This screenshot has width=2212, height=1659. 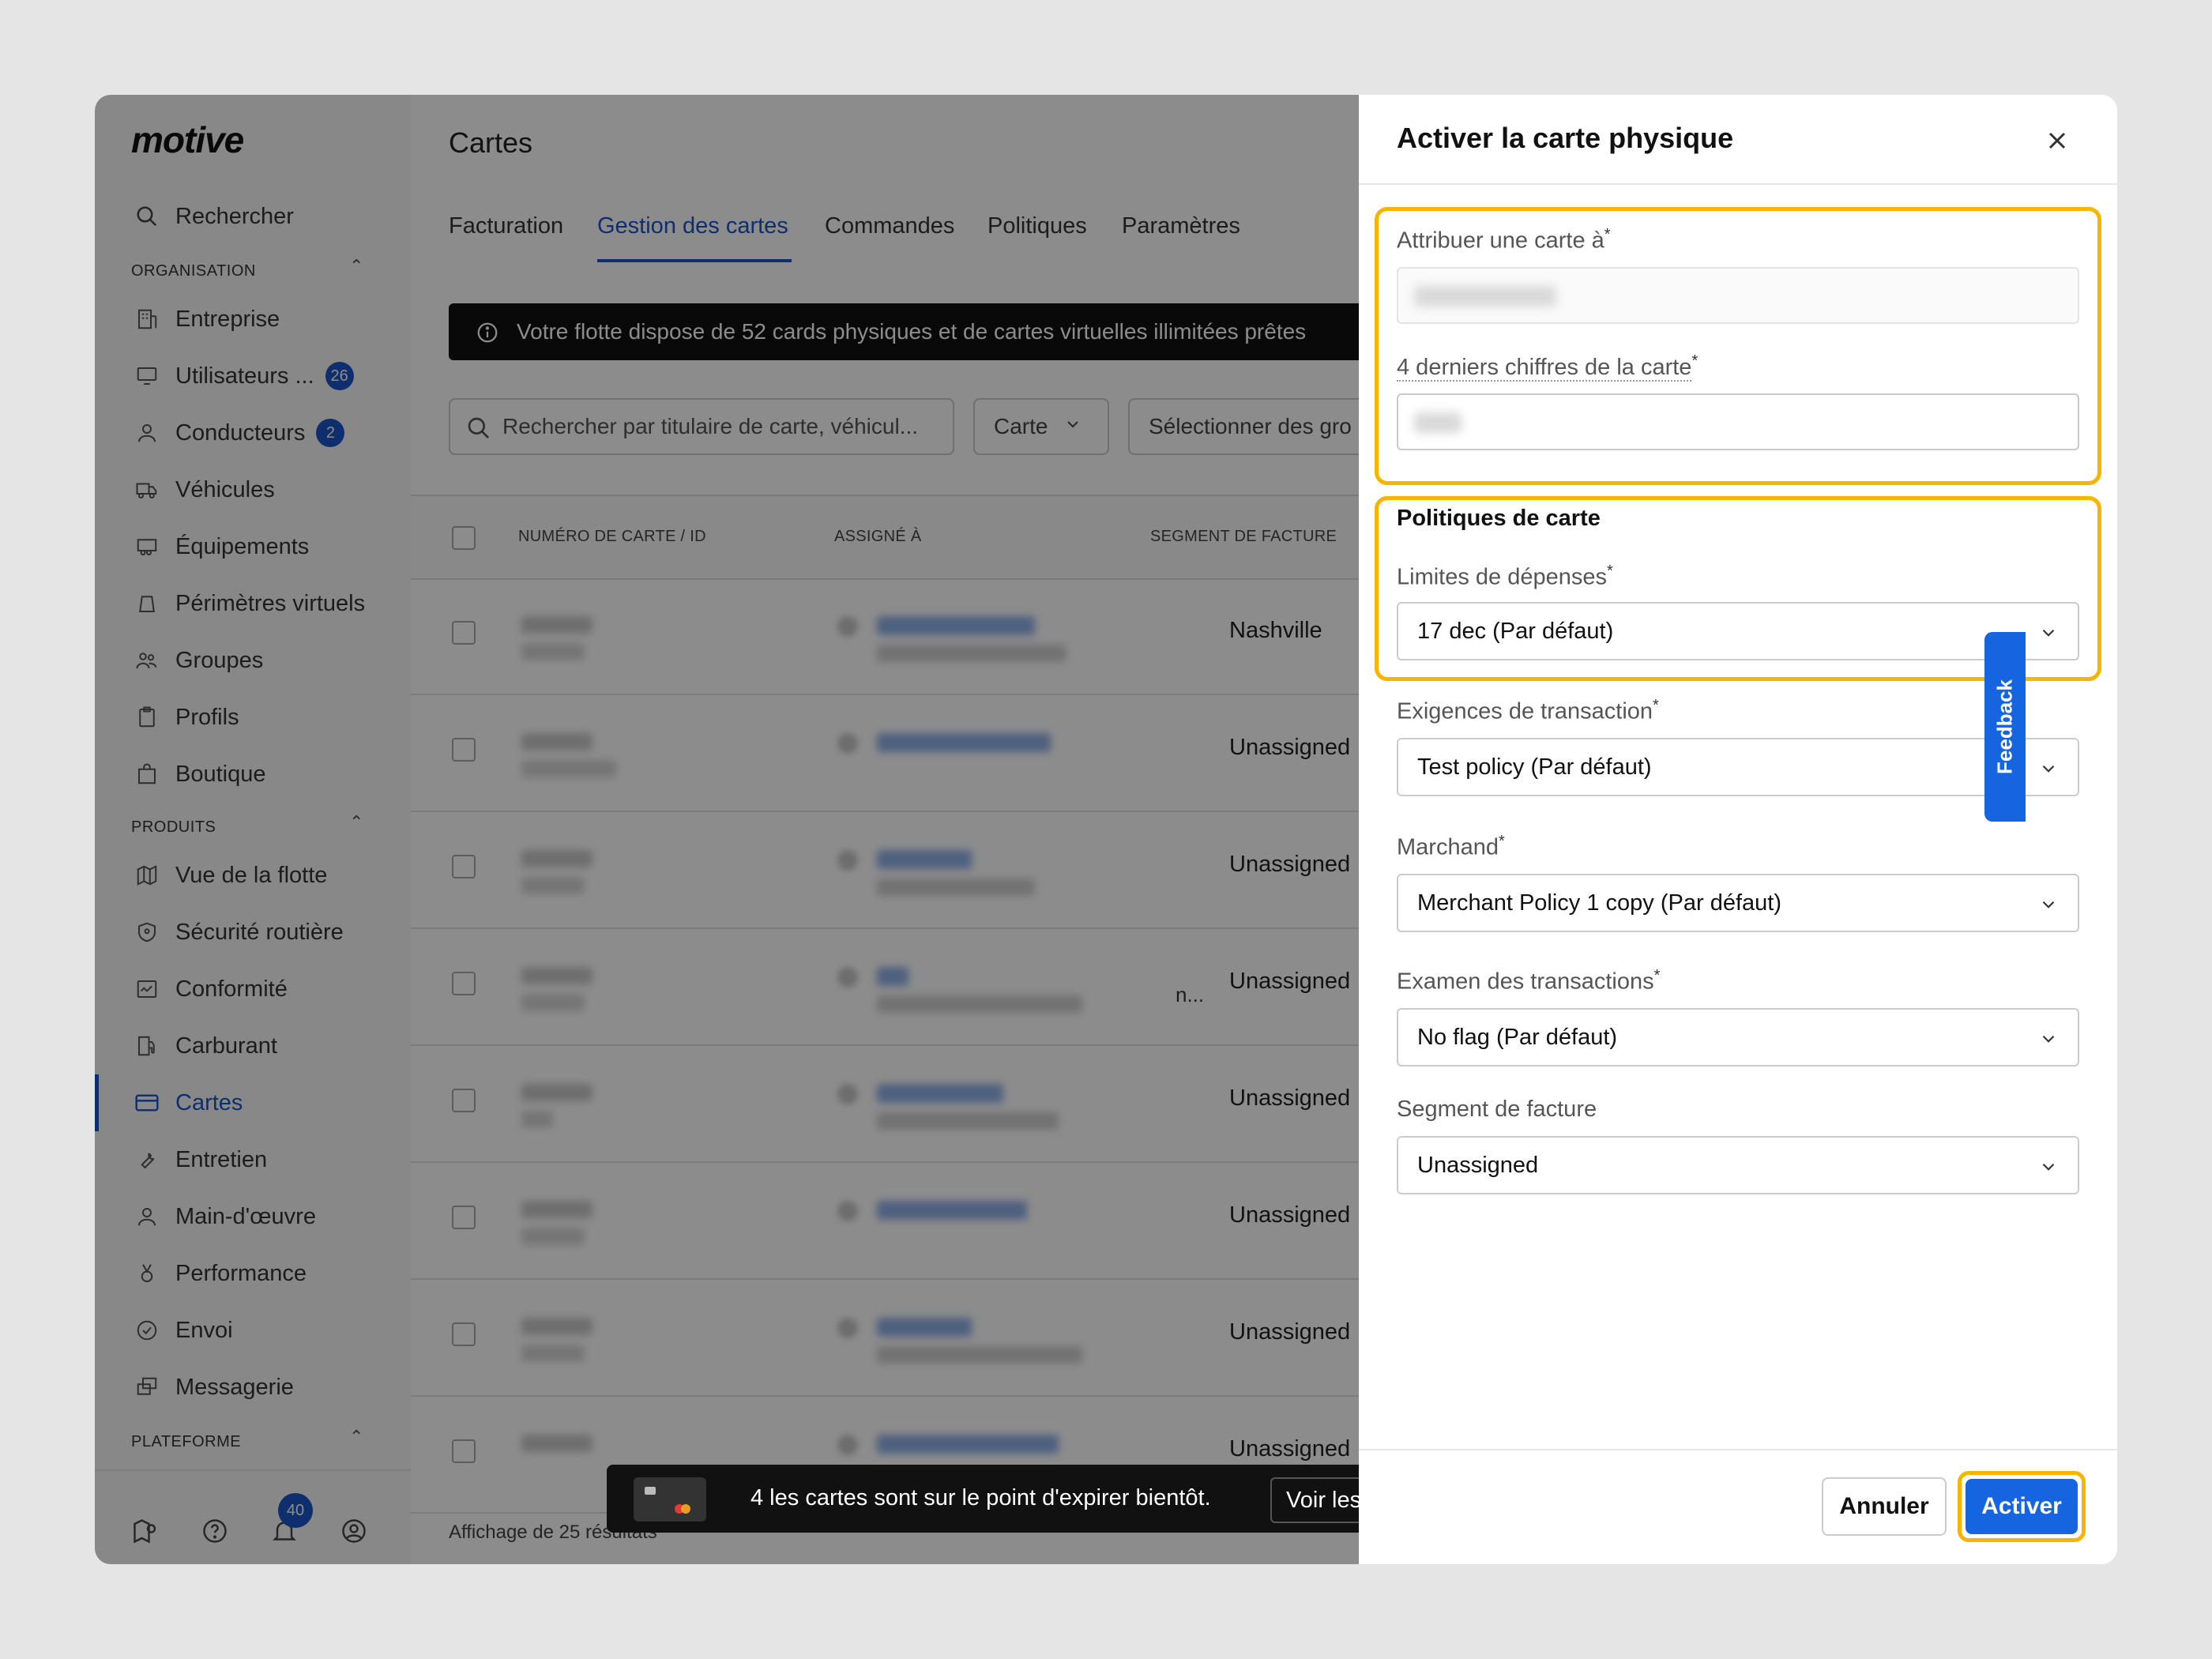 I want to click on select-value: Unassigned, so click(x=1478, y=1165).